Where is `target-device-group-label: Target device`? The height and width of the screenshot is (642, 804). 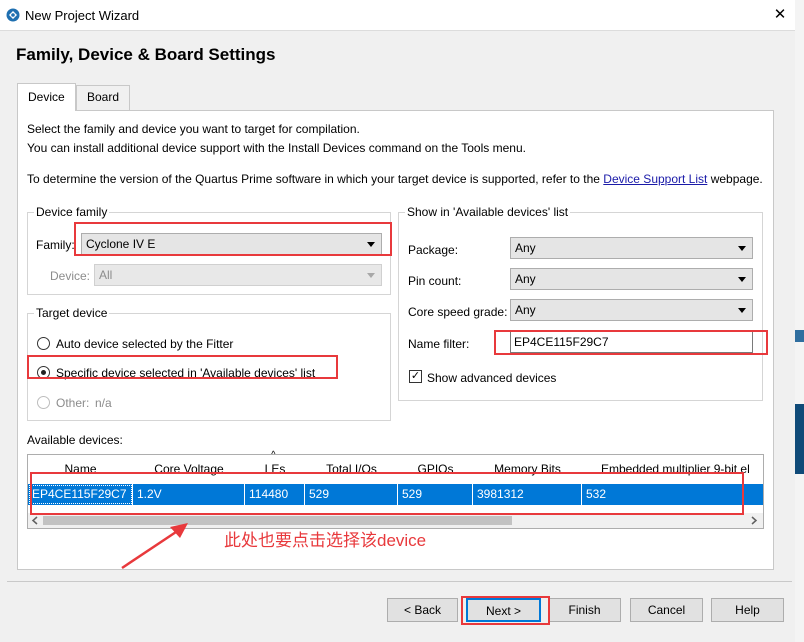
target-device-group-label: Target device is located at coordinates (72, 313).